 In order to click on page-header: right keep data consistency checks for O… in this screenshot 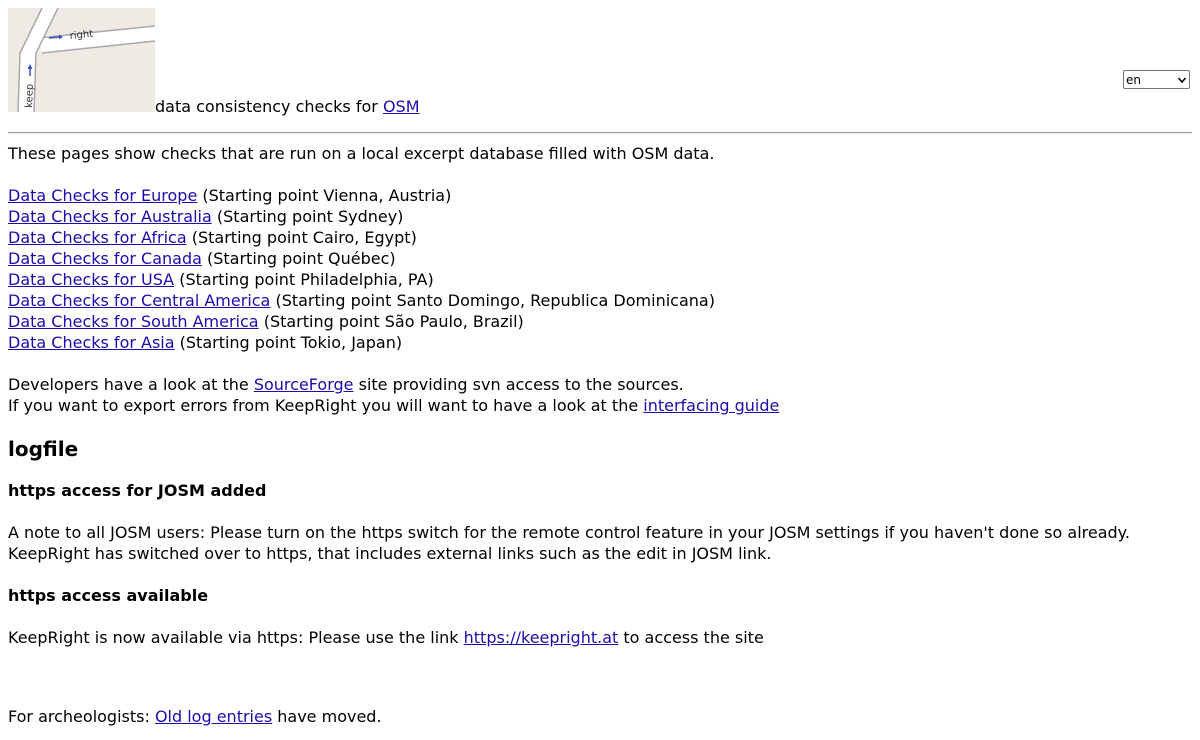, I will do `click(600, 62)`.